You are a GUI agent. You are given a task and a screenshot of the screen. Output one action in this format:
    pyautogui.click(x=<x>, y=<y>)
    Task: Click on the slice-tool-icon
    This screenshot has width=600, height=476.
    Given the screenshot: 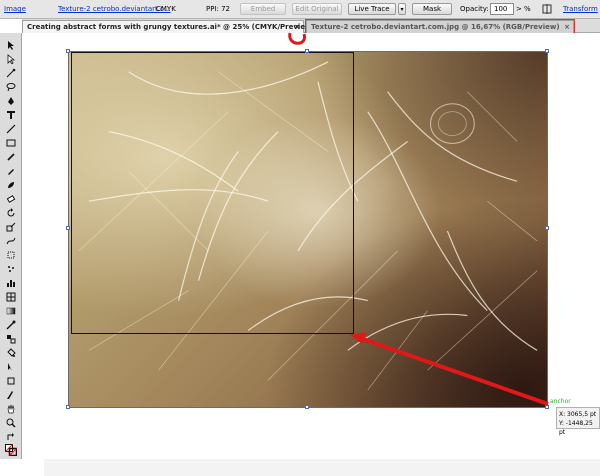 What is the action you would take?
    pyautogui.click(x=11, y=394)
    